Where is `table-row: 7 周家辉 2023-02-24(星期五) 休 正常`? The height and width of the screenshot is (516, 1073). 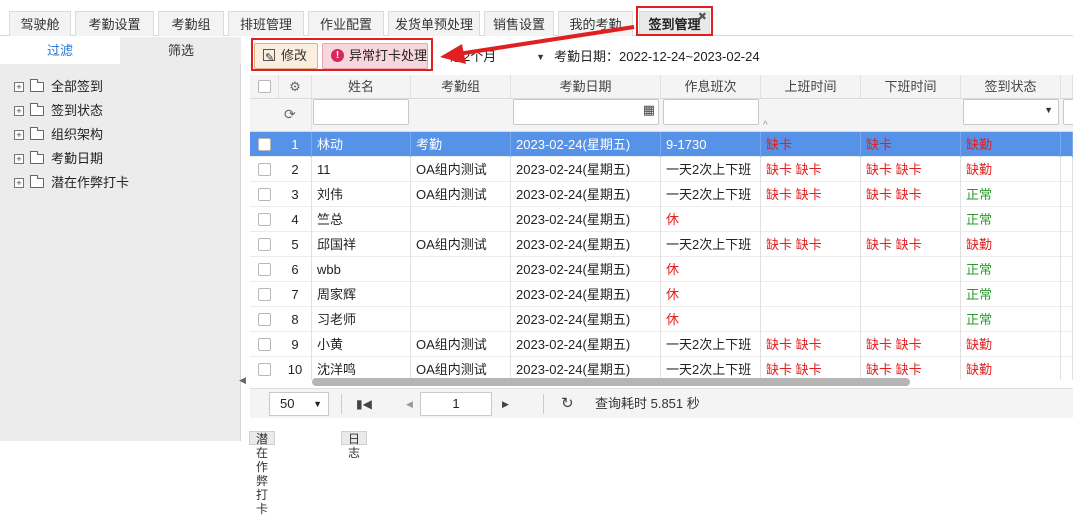 table-row: 7 周家辉 2023-02-24(星期五) 休 正常 is located at coordinates (661, 294).